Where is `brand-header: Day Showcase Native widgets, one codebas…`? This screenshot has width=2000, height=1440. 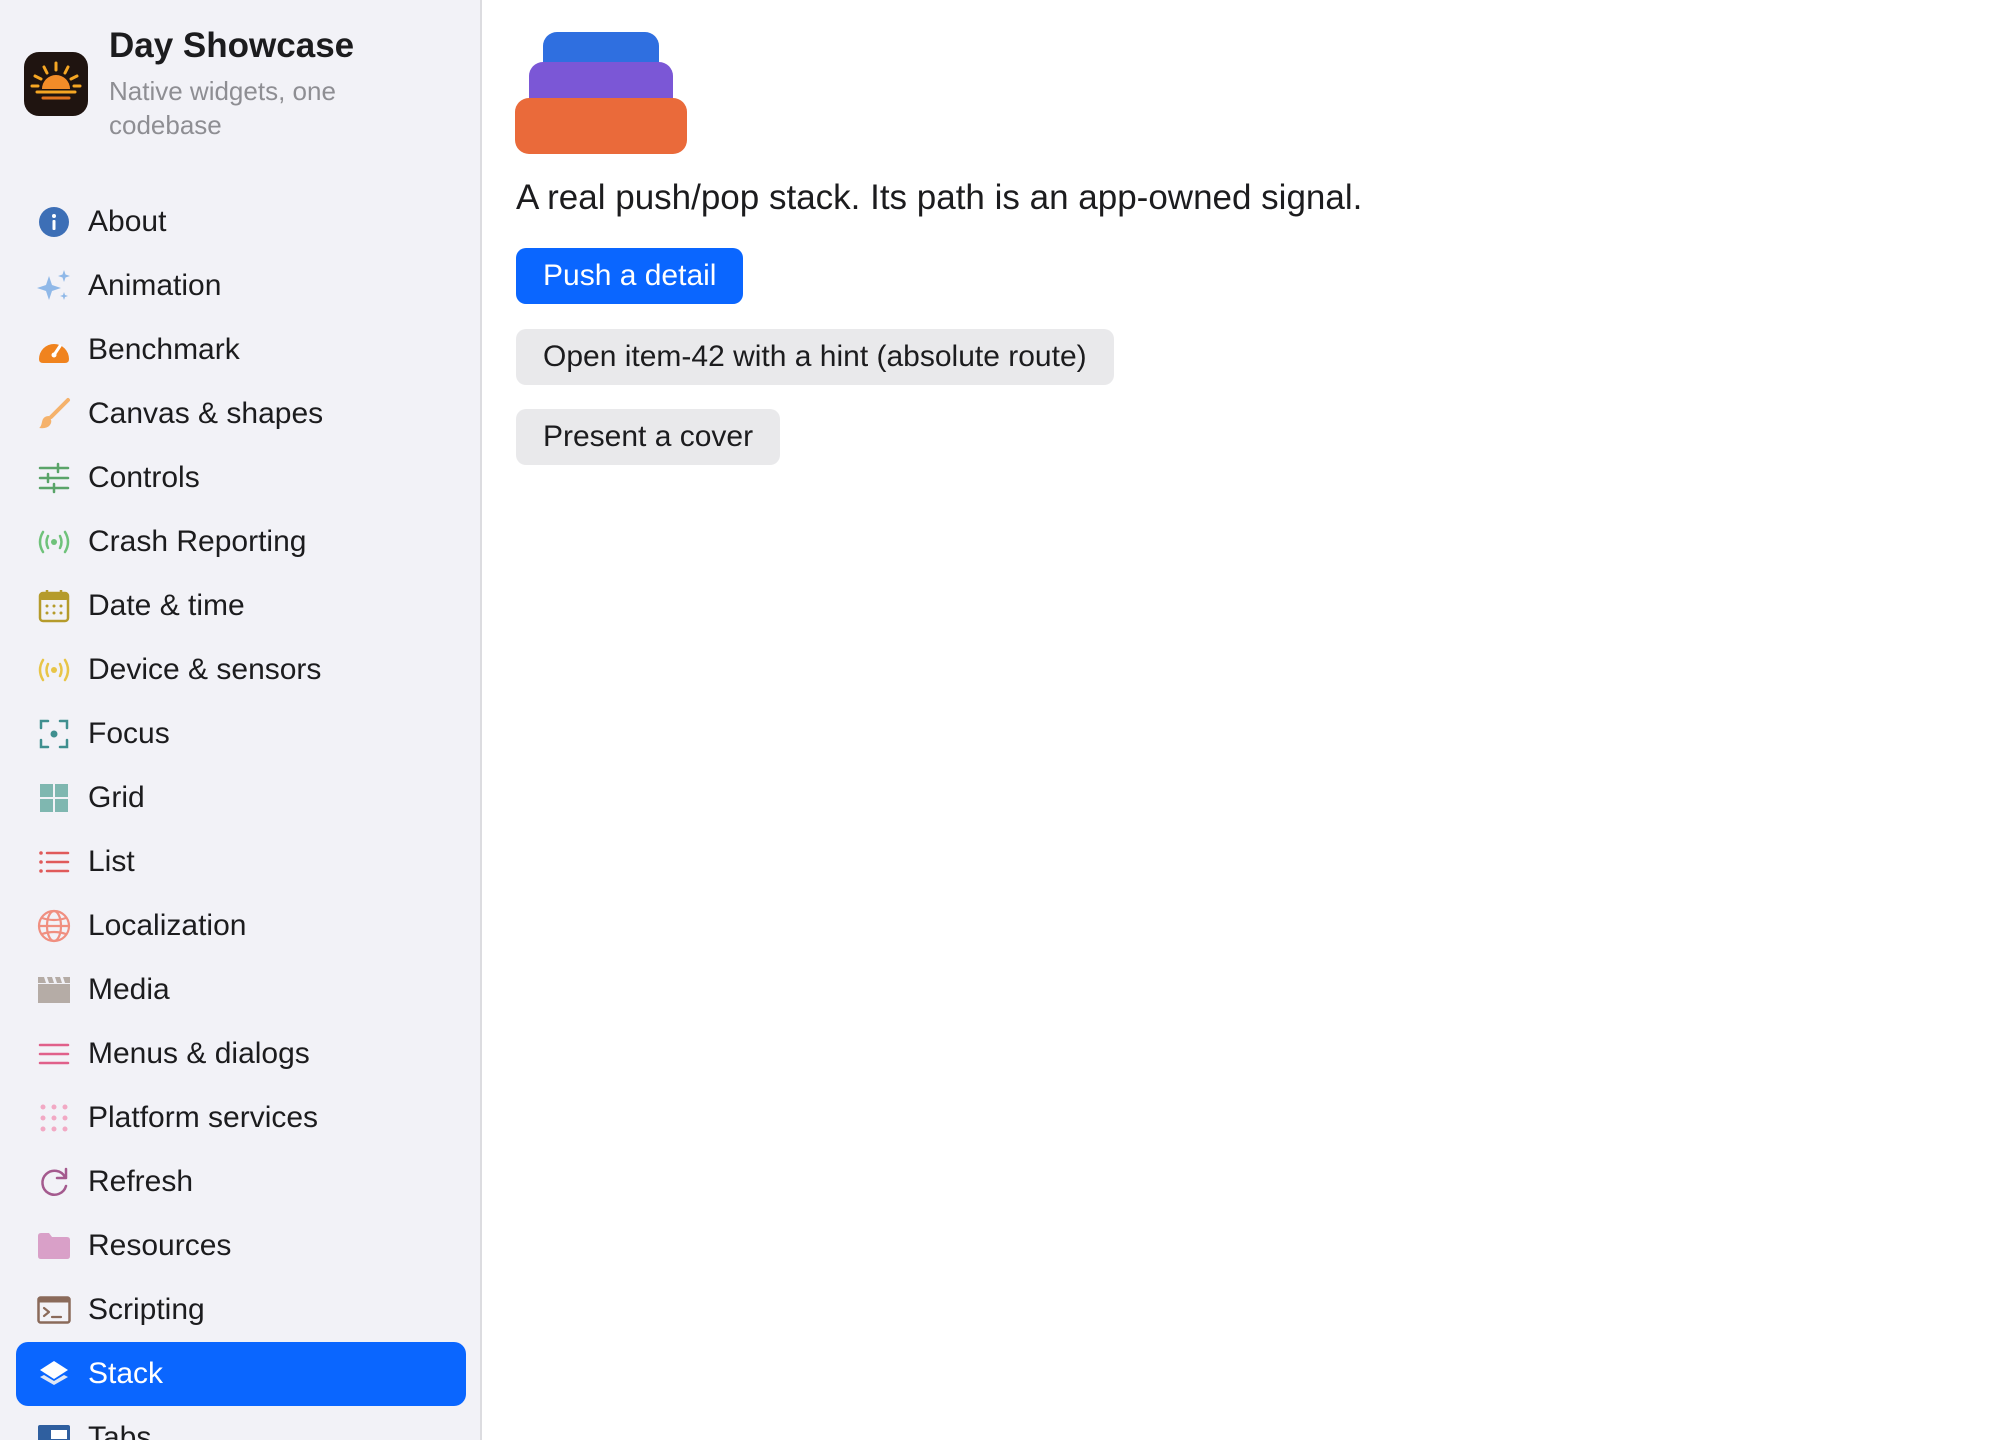 brand-header: Day Showcase Native widgets, one codebas… is located at coordinates (201, 84).